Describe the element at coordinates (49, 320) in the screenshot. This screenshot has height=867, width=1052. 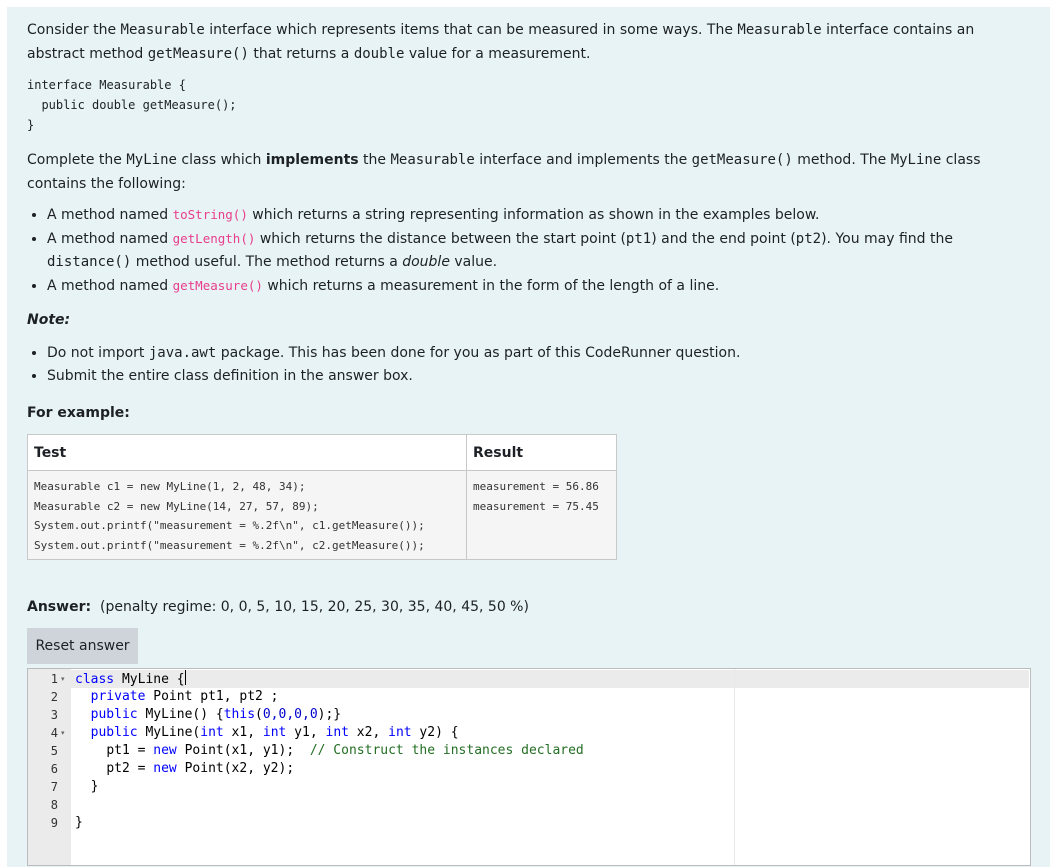
I see `note-heading: Note:` at that location.